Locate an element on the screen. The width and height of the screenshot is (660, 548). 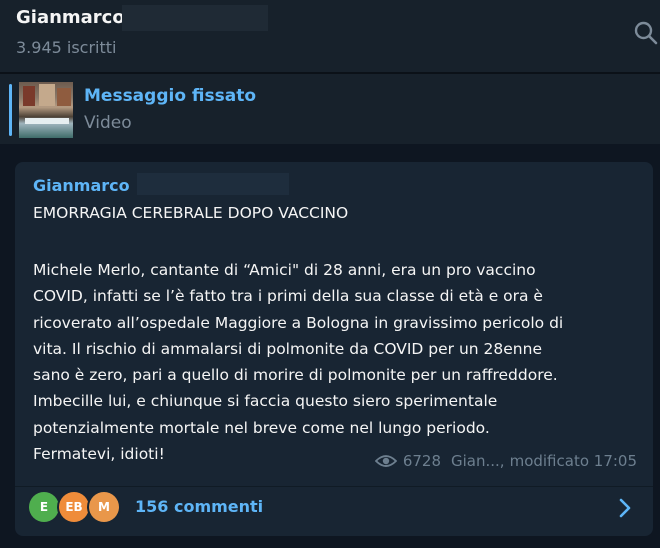
pinned-subtitle: Video is located at coordinates (108, 123).